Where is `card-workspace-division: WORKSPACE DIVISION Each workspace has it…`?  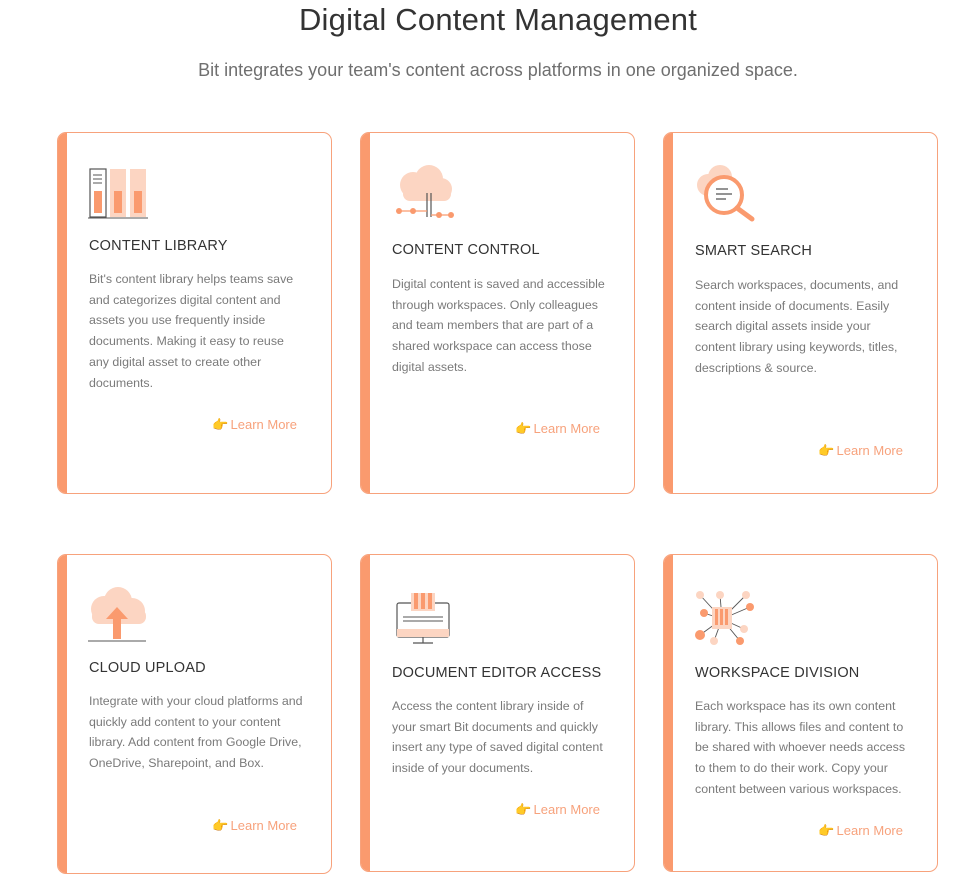
card-workspace-division: WORKSPACE DIVISION Each workspace has it… is located at coordinates (800, 713).